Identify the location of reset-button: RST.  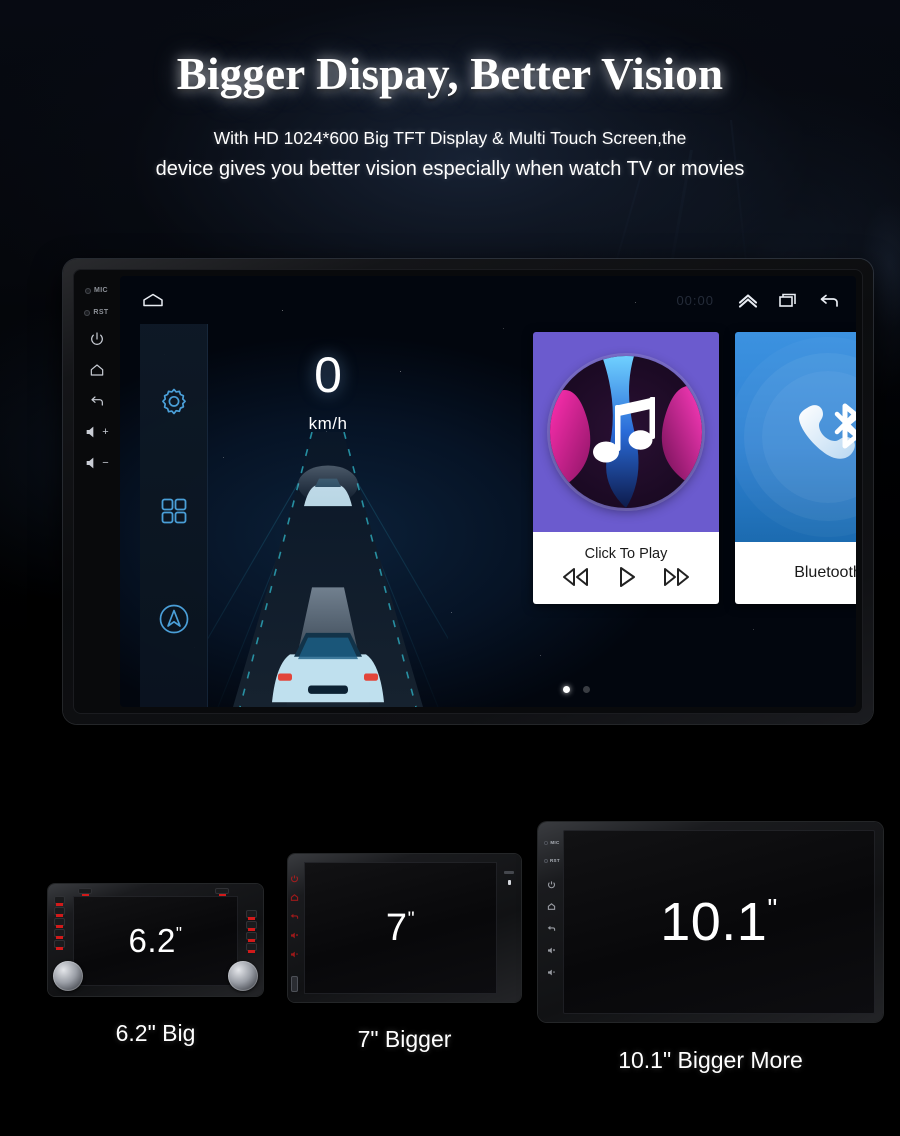
(96, 312).